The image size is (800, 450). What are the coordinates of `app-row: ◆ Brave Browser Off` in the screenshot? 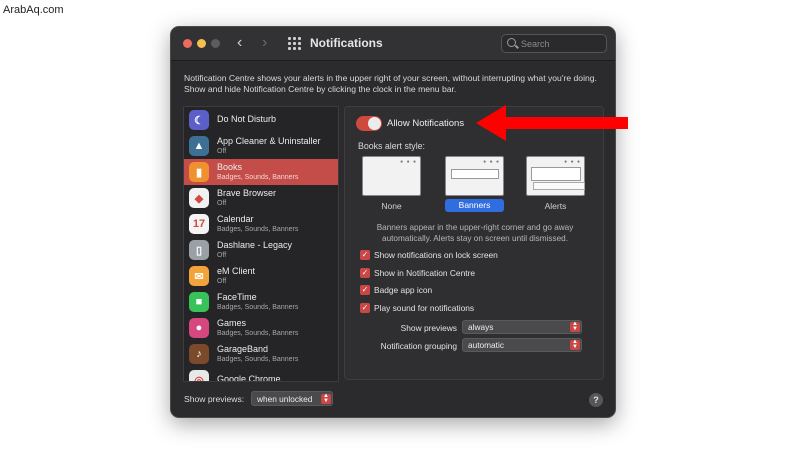 It's located at (261, 198).